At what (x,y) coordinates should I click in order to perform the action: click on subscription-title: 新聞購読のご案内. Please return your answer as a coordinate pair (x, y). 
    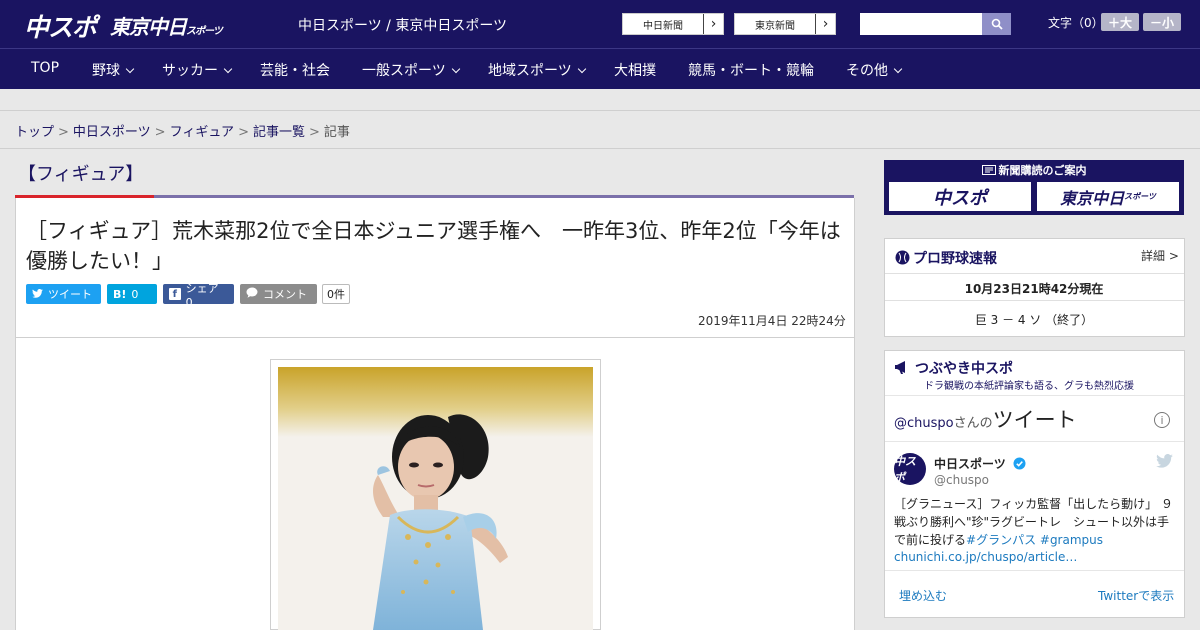
    Looking at the image, I should click on (1034, 170).